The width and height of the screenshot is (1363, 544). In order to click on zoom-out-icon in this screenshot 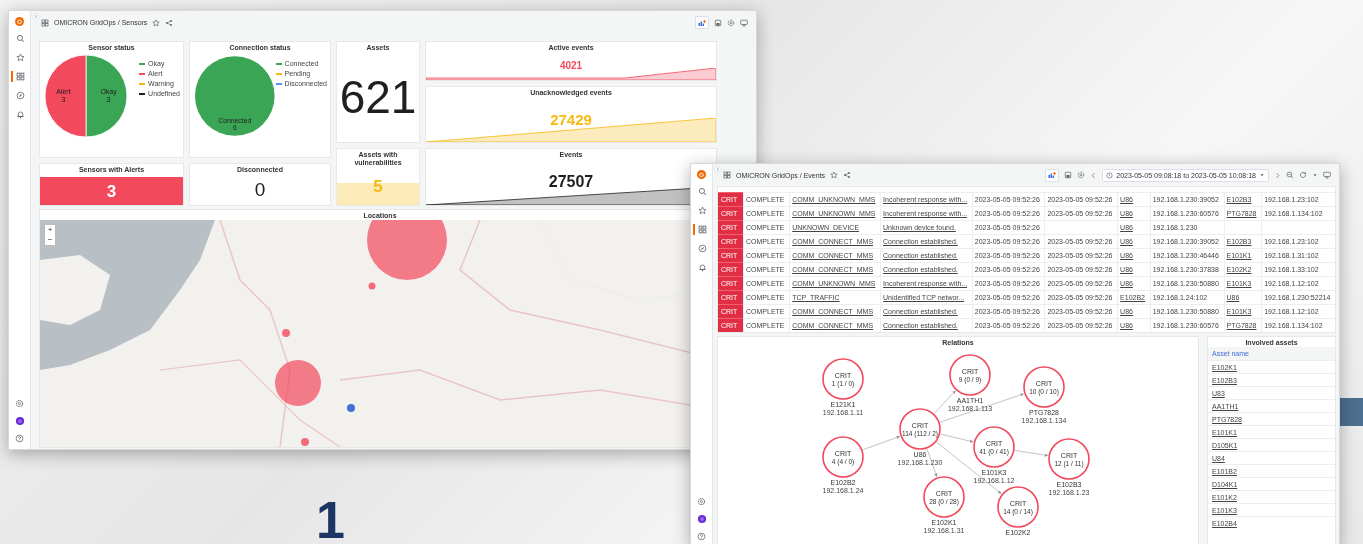, I will do `click(1290, 175)`.